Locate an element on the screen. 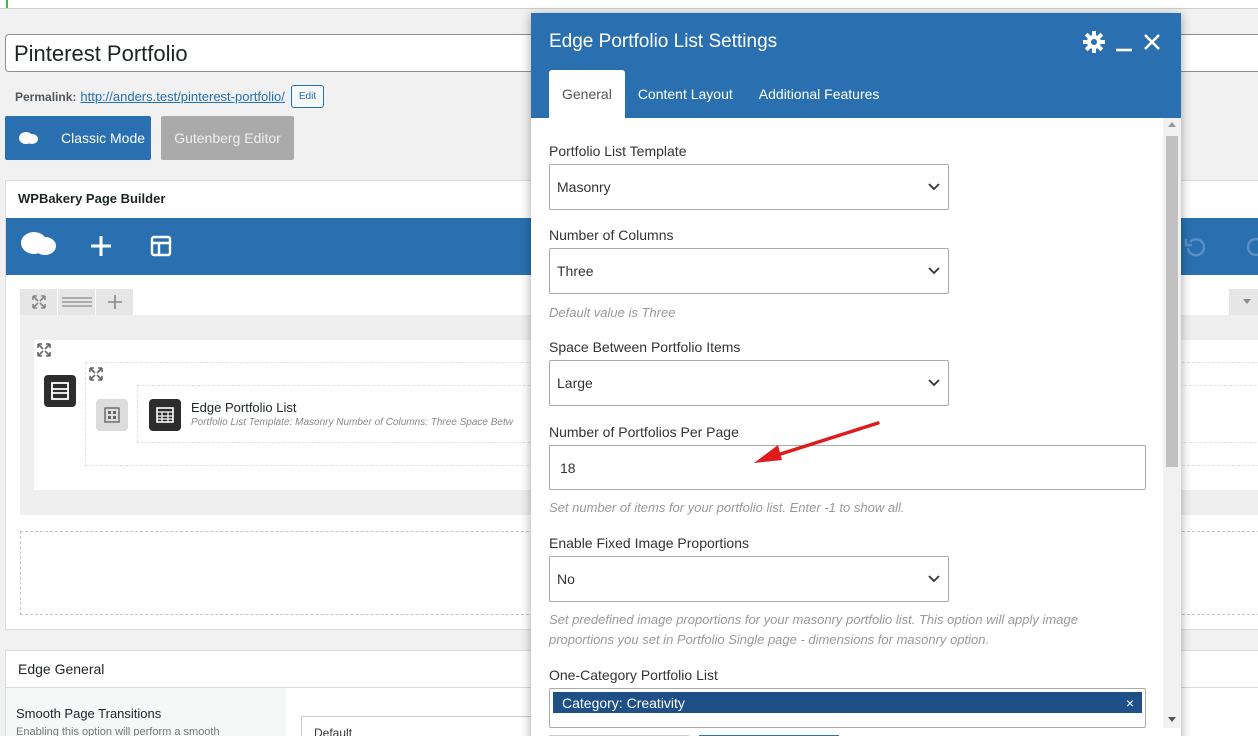 This screenshot has height=736, width=1258. templates-icon is located at coordinates (161, 246).